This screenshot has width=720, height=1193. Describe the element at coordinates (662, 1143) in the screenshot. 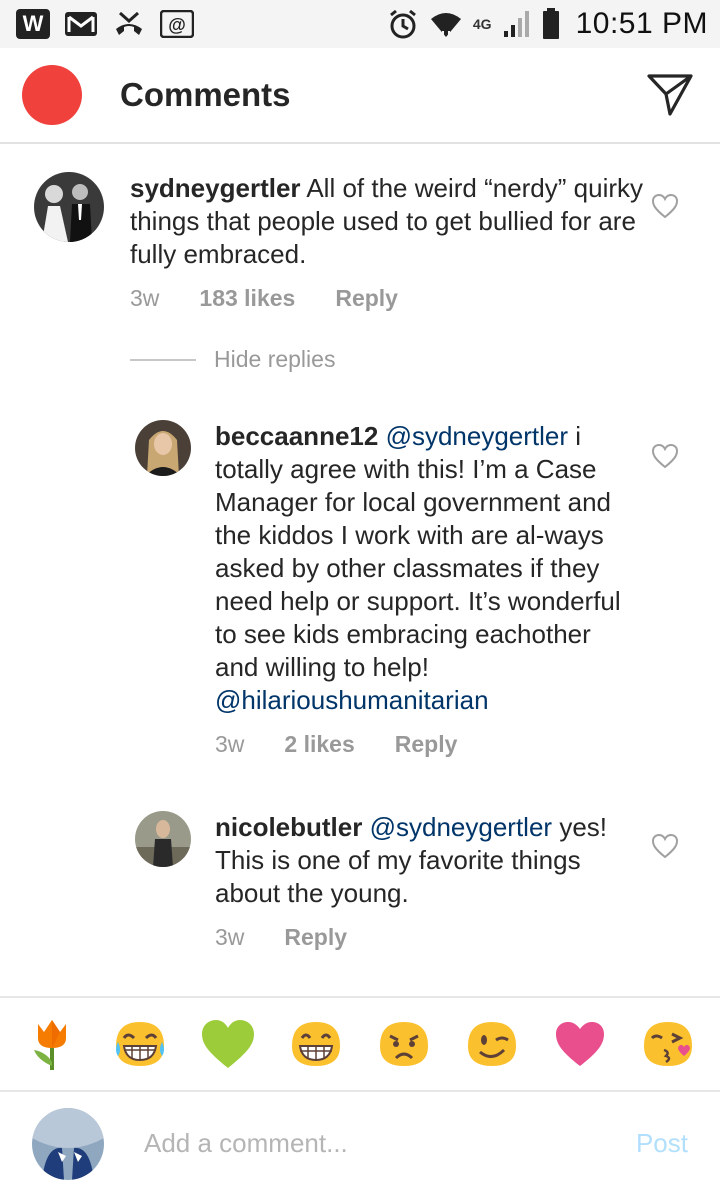

I see `post-button: Post` at that location.